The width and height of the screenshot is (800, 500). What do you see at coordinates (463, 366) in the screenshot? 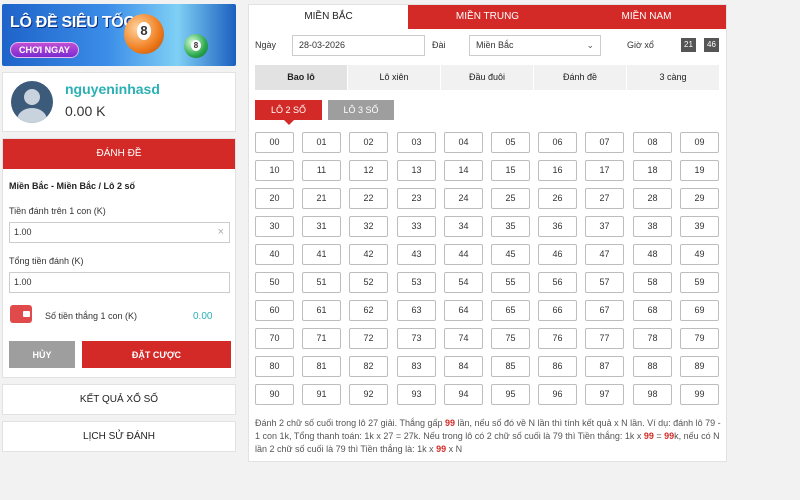
I see `number-cell: 84` at bounding box center [463, 366].